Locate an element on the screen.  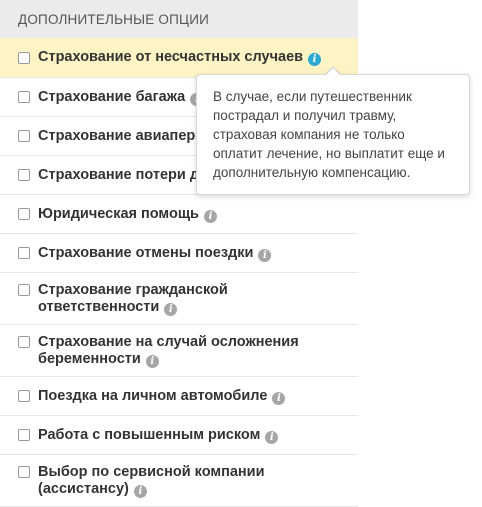
option-label: Выбор по сервисной компании (ассистансу) is located at coordinates (151, 480).